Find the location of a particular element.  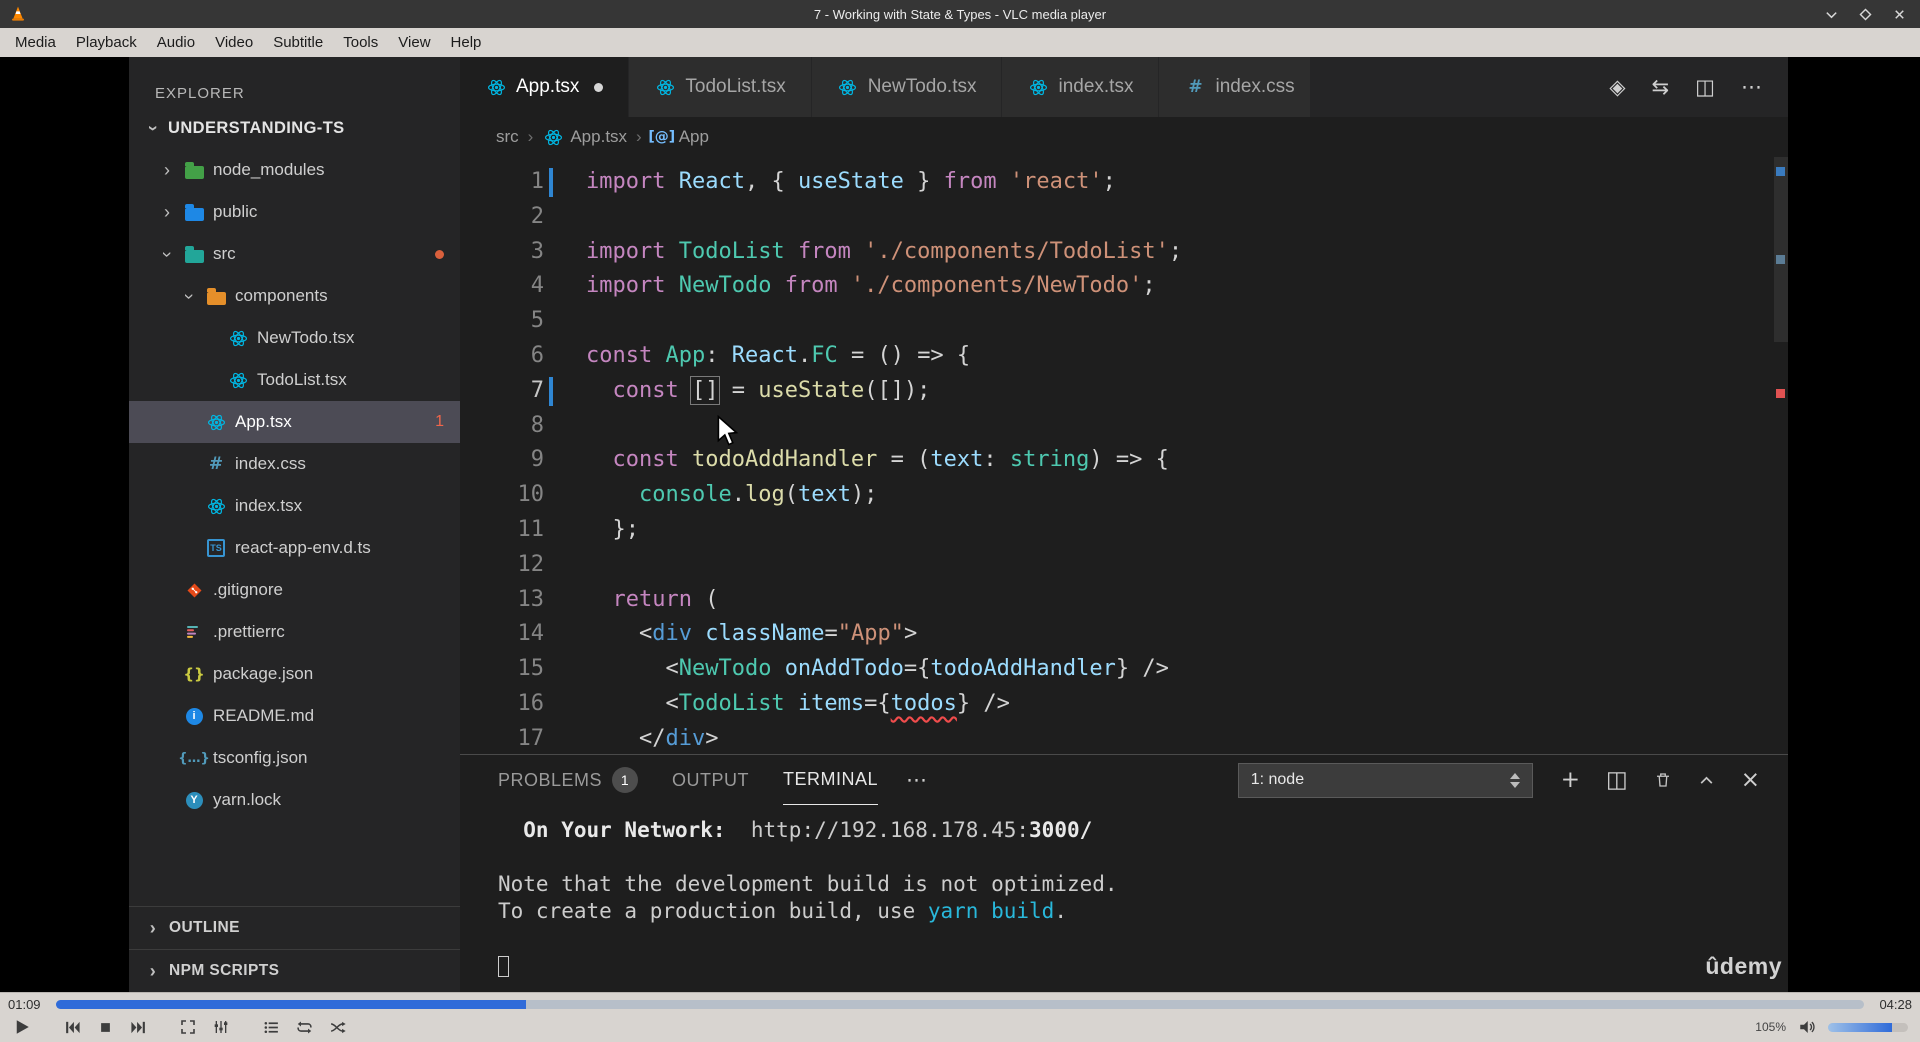

code-line: 2 is located at coordinates (1124, 217).